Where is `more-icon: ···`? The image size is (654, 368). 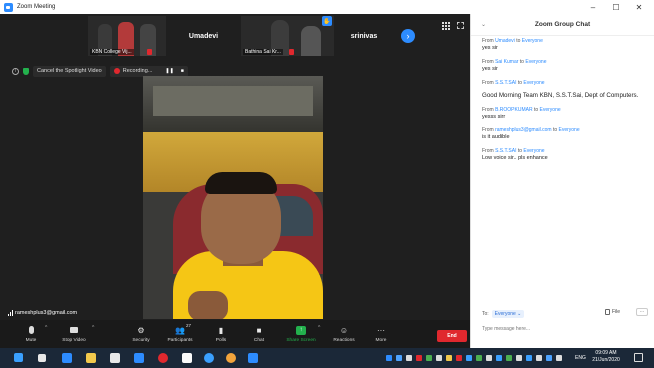
more-icon: ··· is located at coordinates (381, 330).